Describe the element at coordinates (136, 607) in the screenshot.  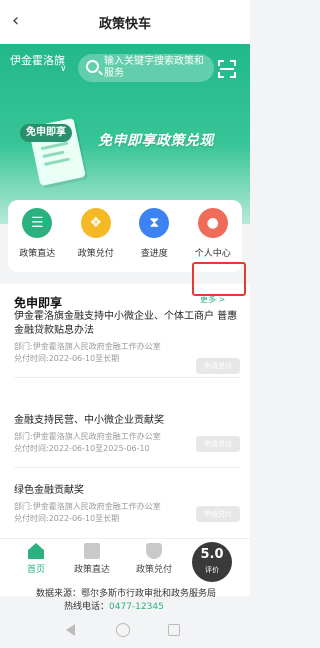
I see `hotline-number: 0477-12345` at that location.